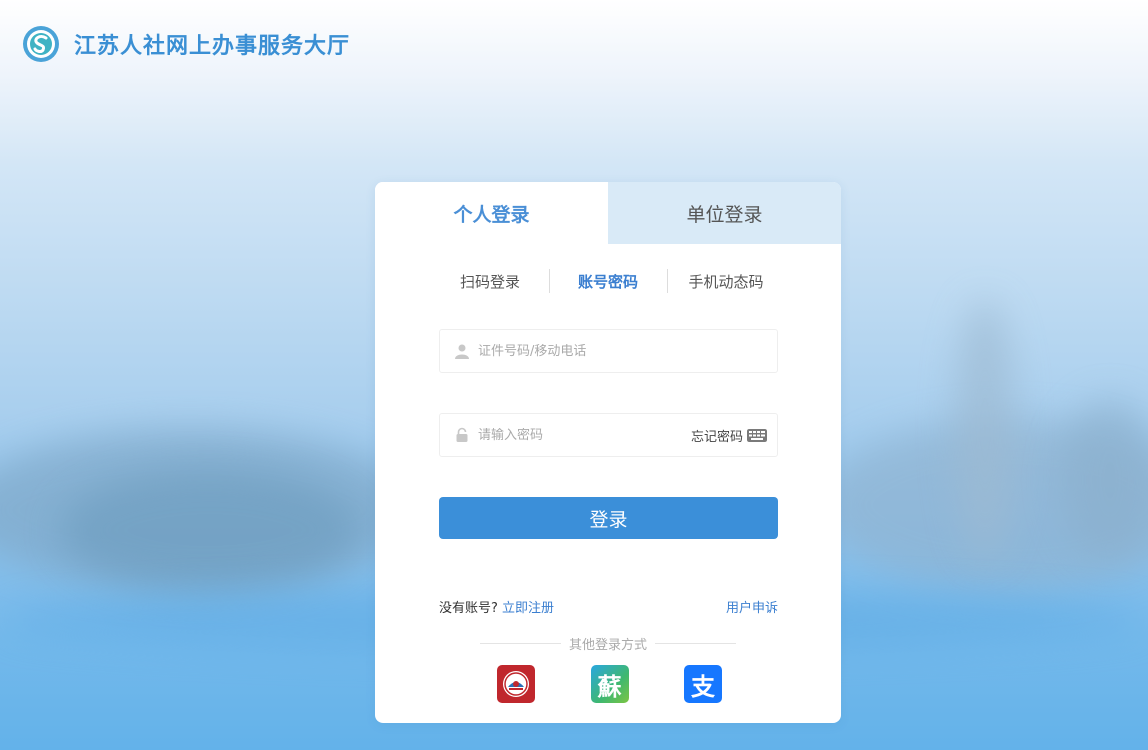 The width and height of the screenshot is (1148, 750). I want to click on alipay-glyph: 支, so click(703, 686).